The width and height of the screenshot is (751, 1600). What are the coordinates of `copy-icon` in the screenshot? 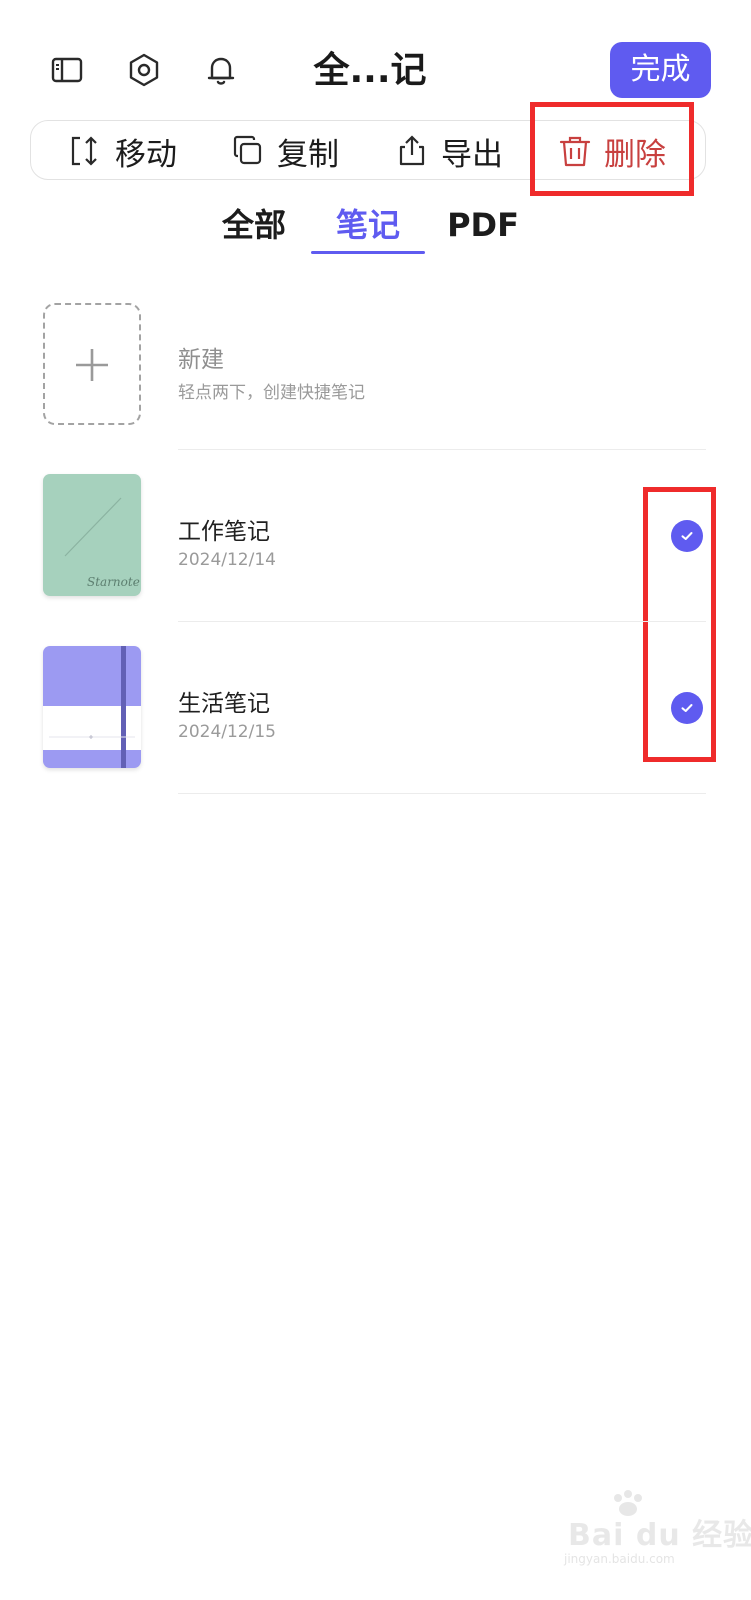 It's located at (247, 150).